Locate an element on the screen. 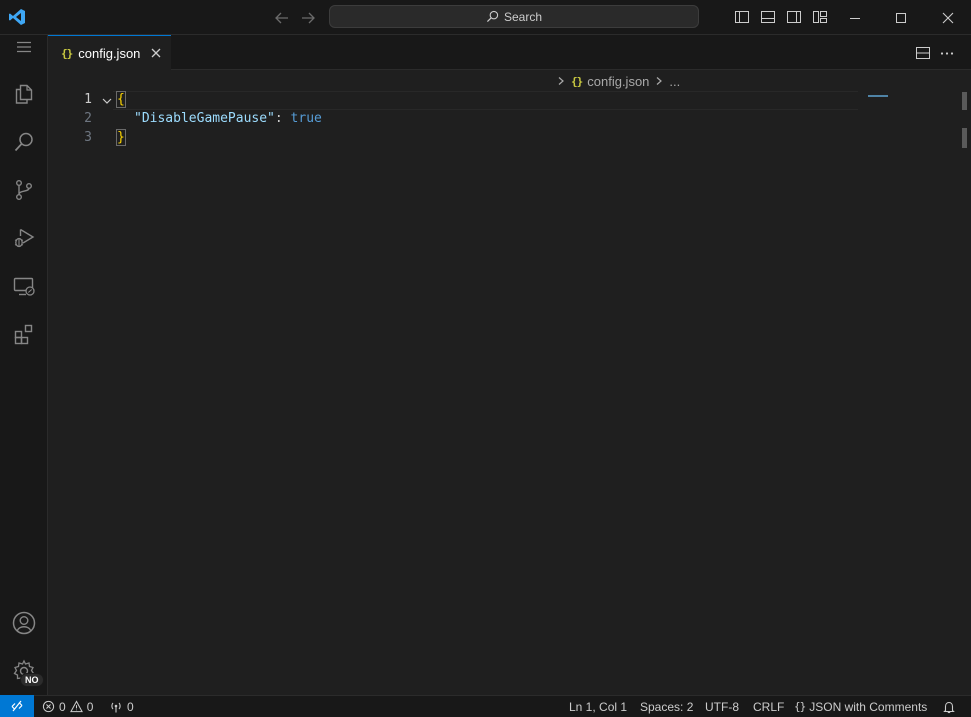  json-colon: : is located at coordinates (282, 118).